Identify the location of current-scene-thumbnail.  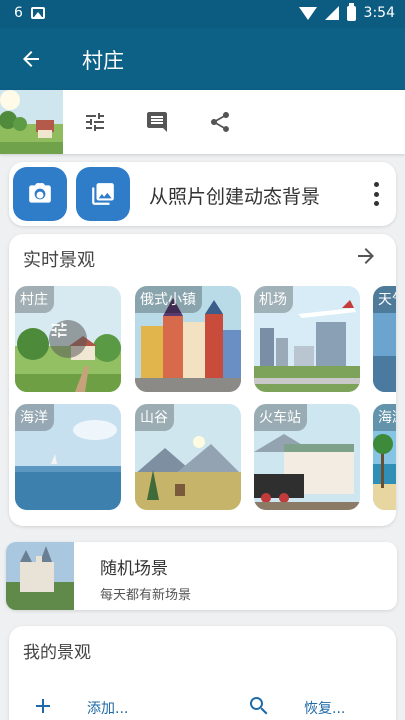
(31, 122).